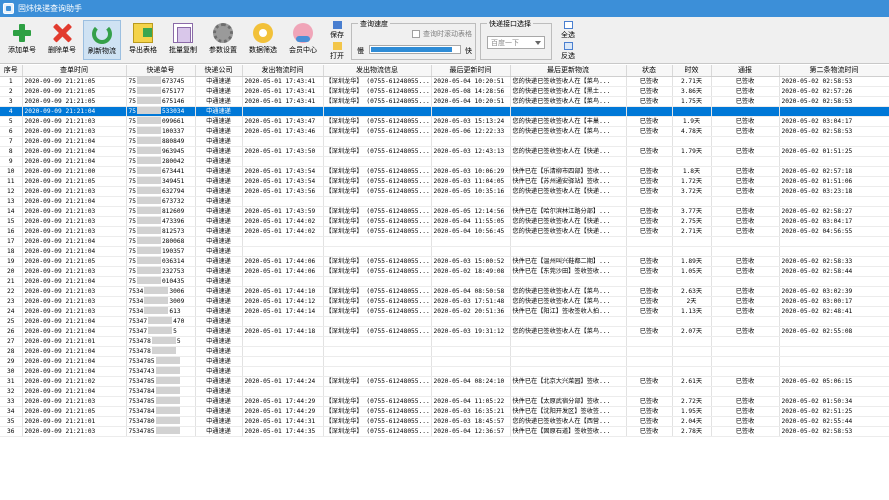 This screenshot has height=500, width=889. Describe the element at coordinates (74, 91) in the screenshot. I see `cell-query-time: 2020-09-09 21:21:05` at that location.